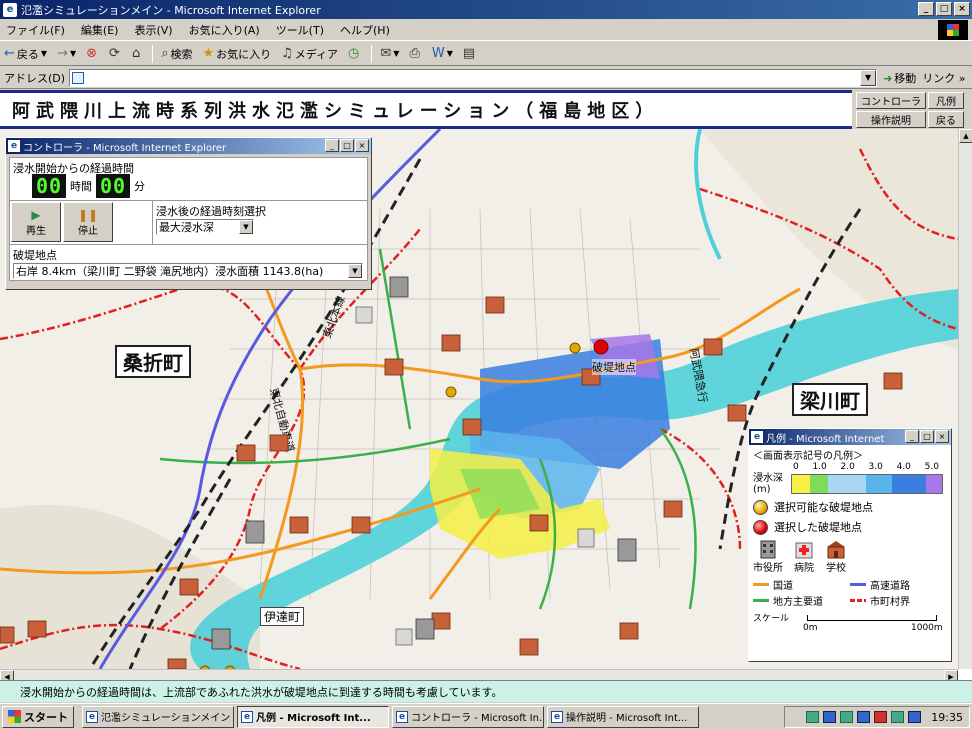 Image resolution: width=972 pixels, height=729 pixels. Describe the element at coordinates (309, 54) in the screenshot. I see `media-button: ♫ メディア` at that location.